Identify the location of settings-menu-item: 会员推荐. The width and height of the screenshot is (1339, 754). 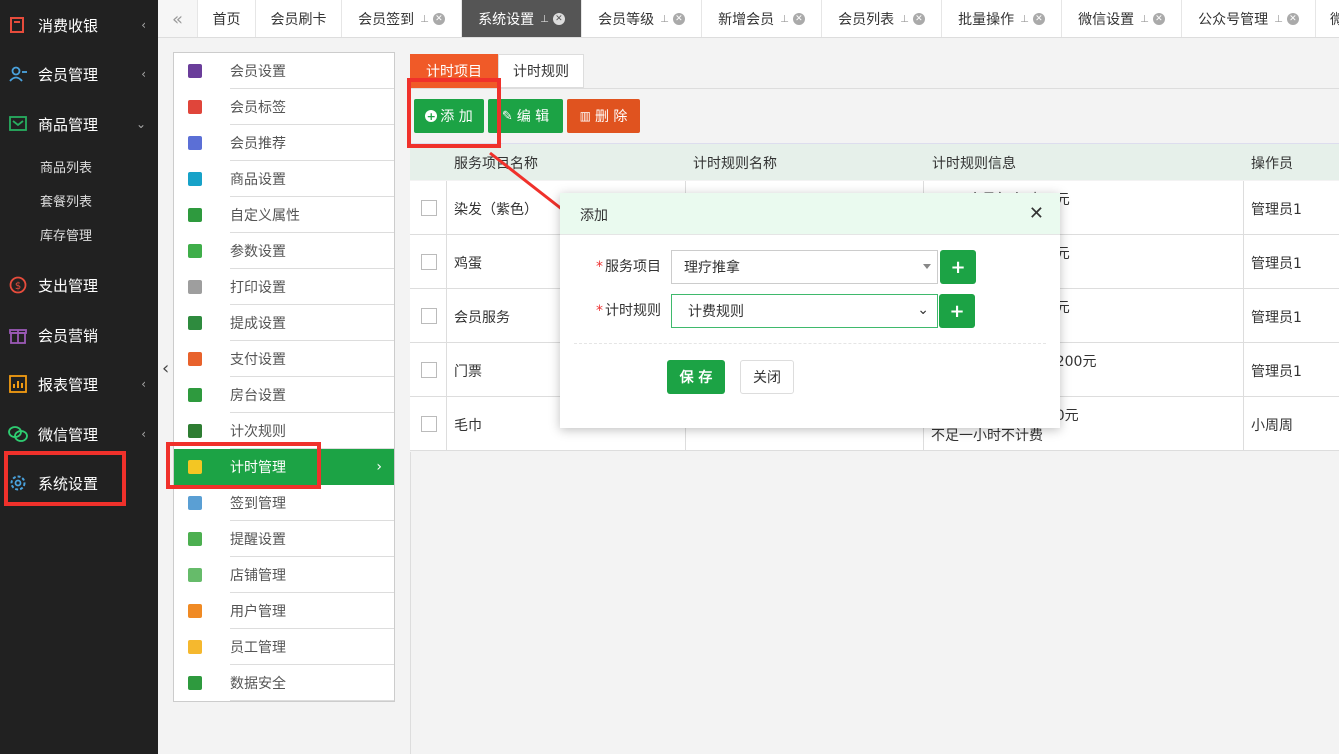
(284, 143).